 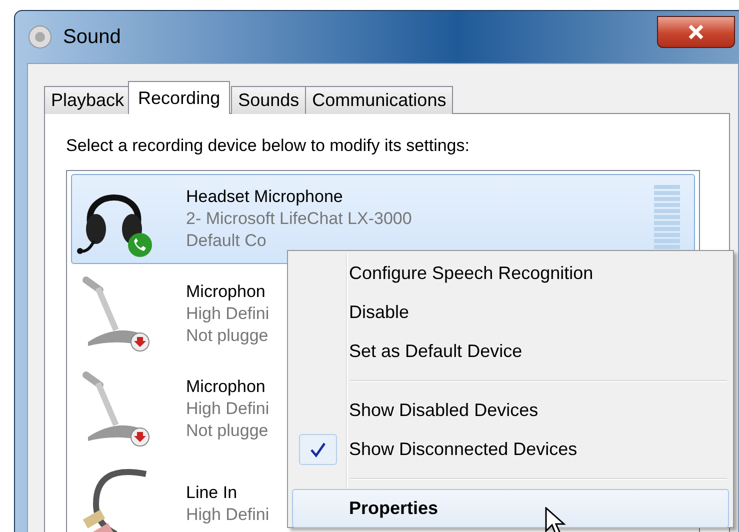 What do you see at coordinates (299, 219) in the screenshot?
I see `device-description: 2- Microsoft LifeChat LX-3000` at bounding box center [299, 219].